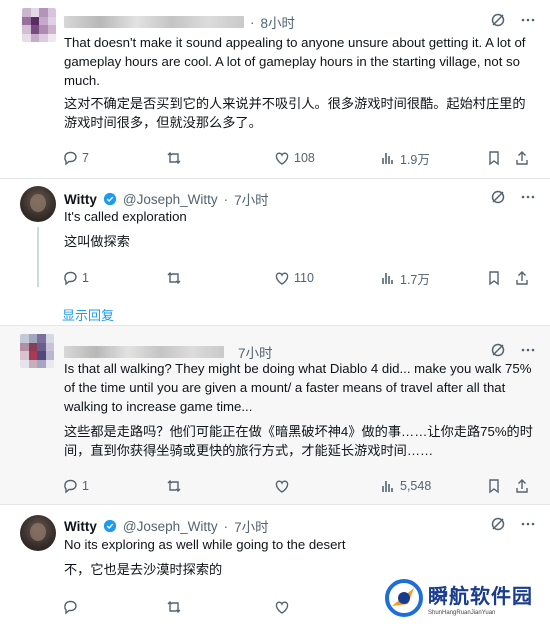 The image size is (550, 629). I want to click on watermark: 瞬航软件园 ShunHangRuanJianYuan, so click(464, 598).